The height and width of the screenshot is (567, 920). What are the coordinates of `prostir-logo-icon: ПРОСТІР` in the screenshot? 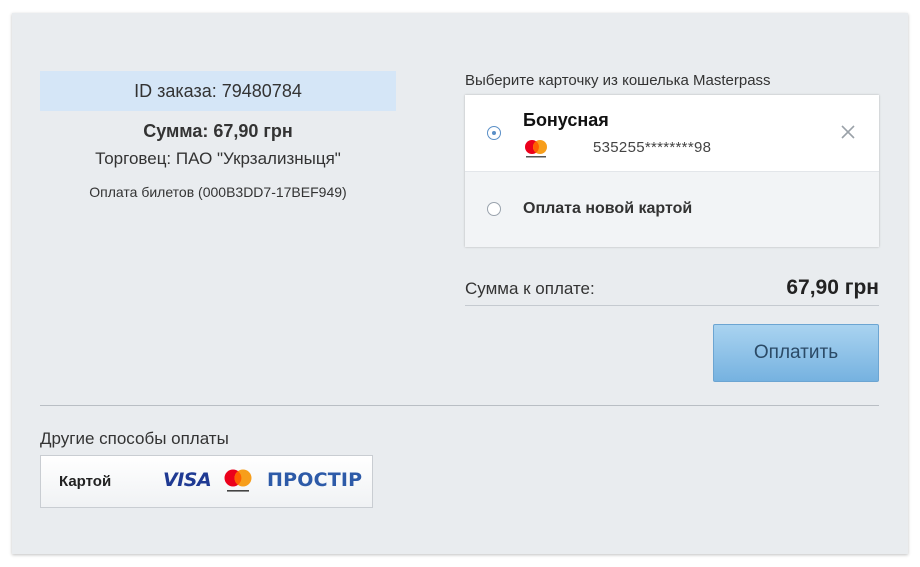 It's located at (315, 480).